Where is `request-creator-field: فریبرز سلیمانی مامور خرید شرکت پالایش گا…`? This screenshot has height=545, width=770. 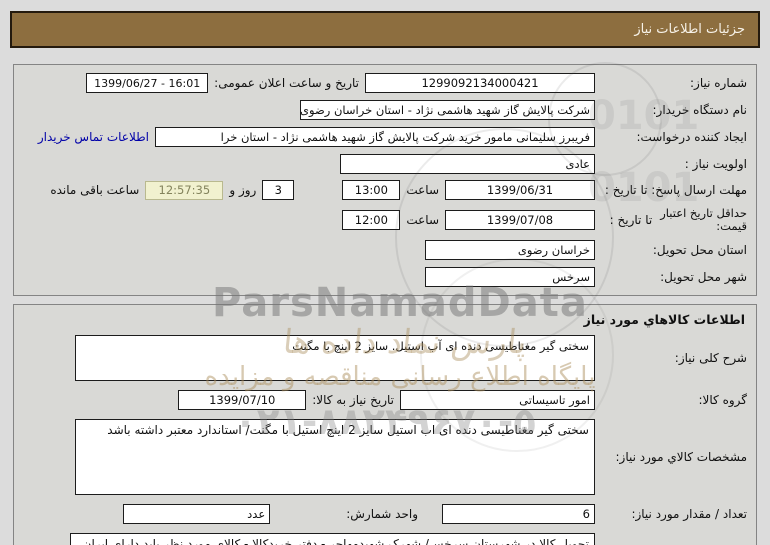
request-creator-field: فریبرز سلیمانی مامور خرید شرکت پالایش گا… is located at coordinates (375, 136).